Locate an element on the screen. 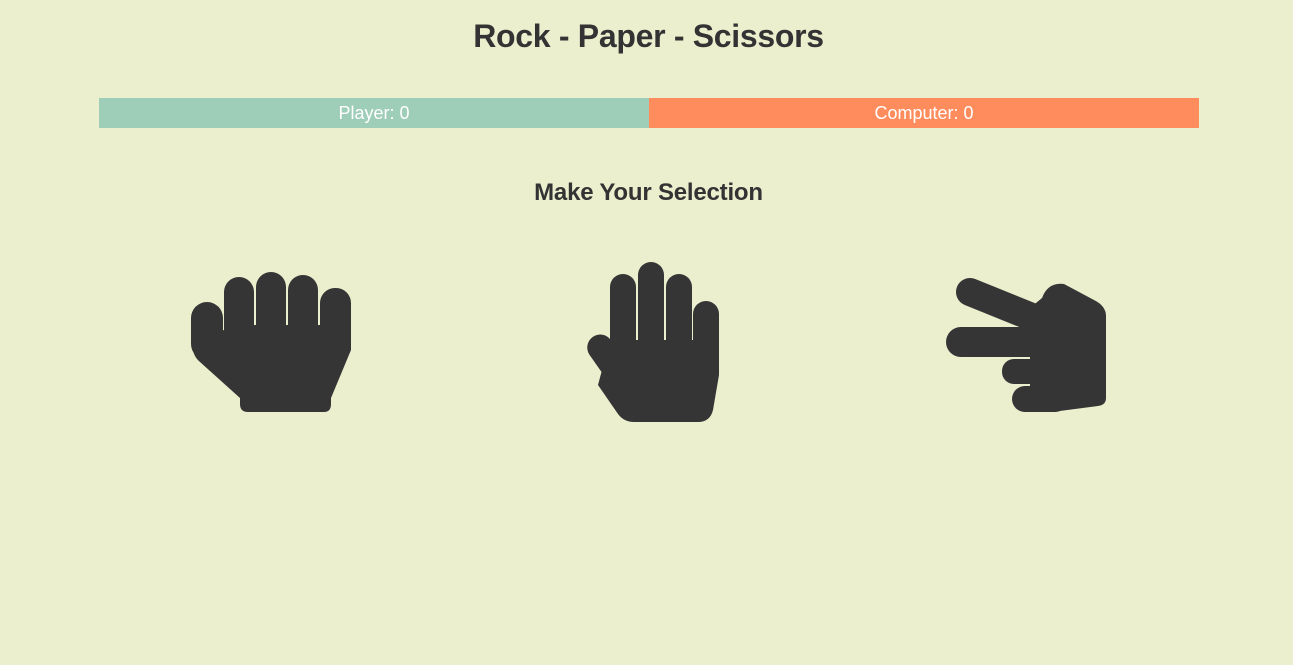  rock-button is located at coordinates (272, 342).